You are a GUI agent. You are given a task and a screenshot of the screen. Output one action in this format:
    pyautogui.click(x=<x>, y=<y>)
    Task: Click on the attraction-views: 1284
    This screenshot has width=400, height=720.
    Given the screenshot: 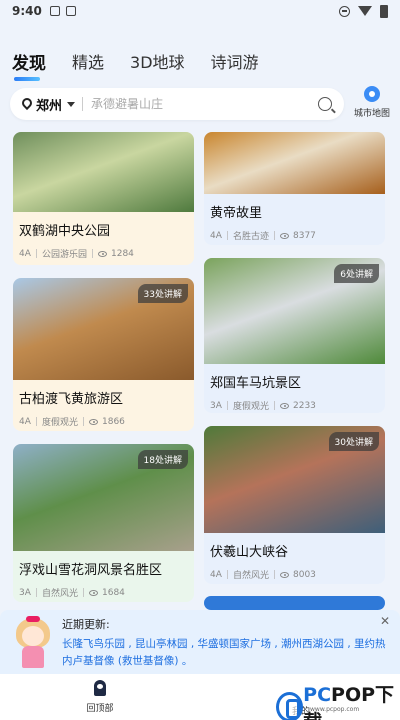 What is the action you would take?
    pyautogui.click(x=122, y=253)
    